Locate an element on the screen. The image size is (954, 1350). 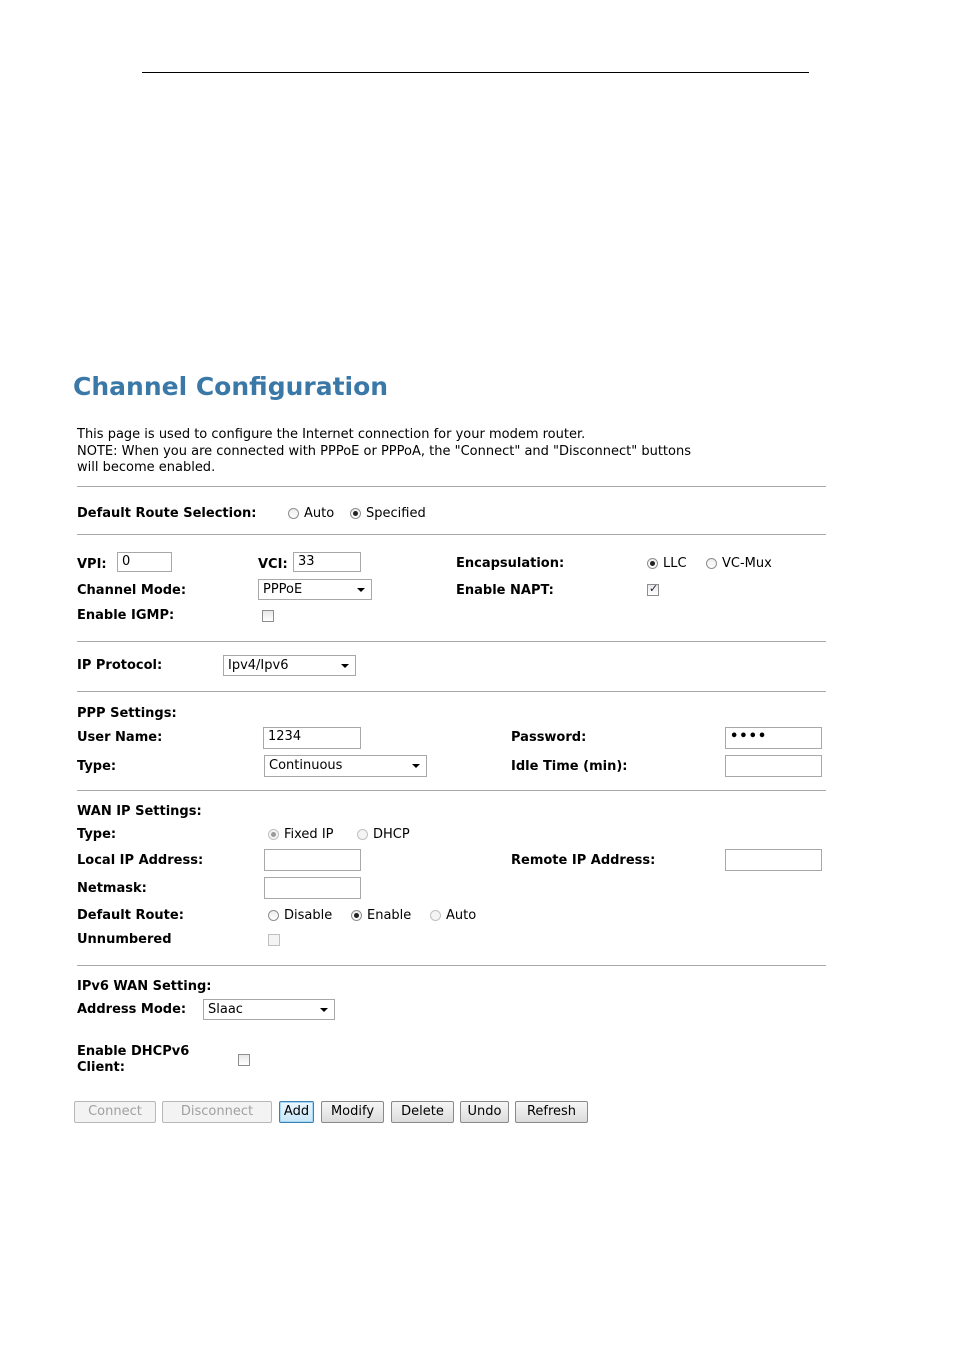
vpi-input: 0 is located at coordinates (144, 562).